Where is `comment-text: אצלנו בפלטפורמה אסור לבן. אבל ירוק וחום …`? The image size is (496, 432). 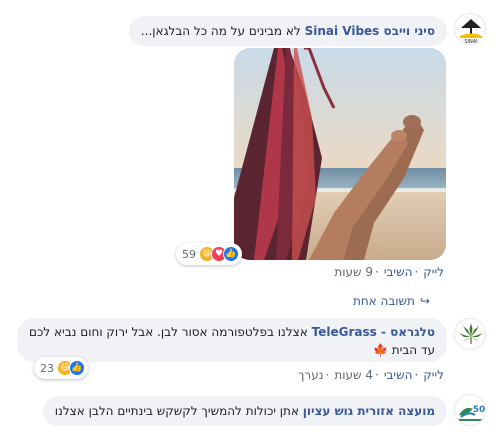
comment-text: אצלנו בפלטפורמה אסור לבן. אבל ירוק וחום … is located at coordinates (168, 332).